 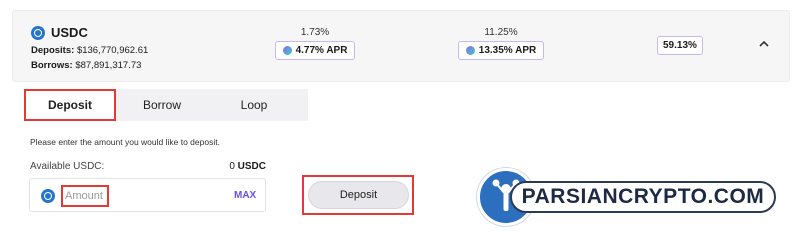 What do you see at coordinates (162, 105) in the screenshot?
I see `tab-borrow: Borrow` at bounding box center [162, 105].